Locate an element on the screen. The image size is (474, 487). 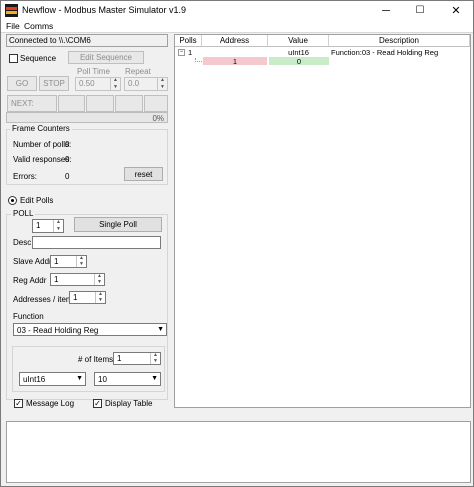
addresses-per-item-field: 1 ▲ ▼ is located at coordinates (87, 297).